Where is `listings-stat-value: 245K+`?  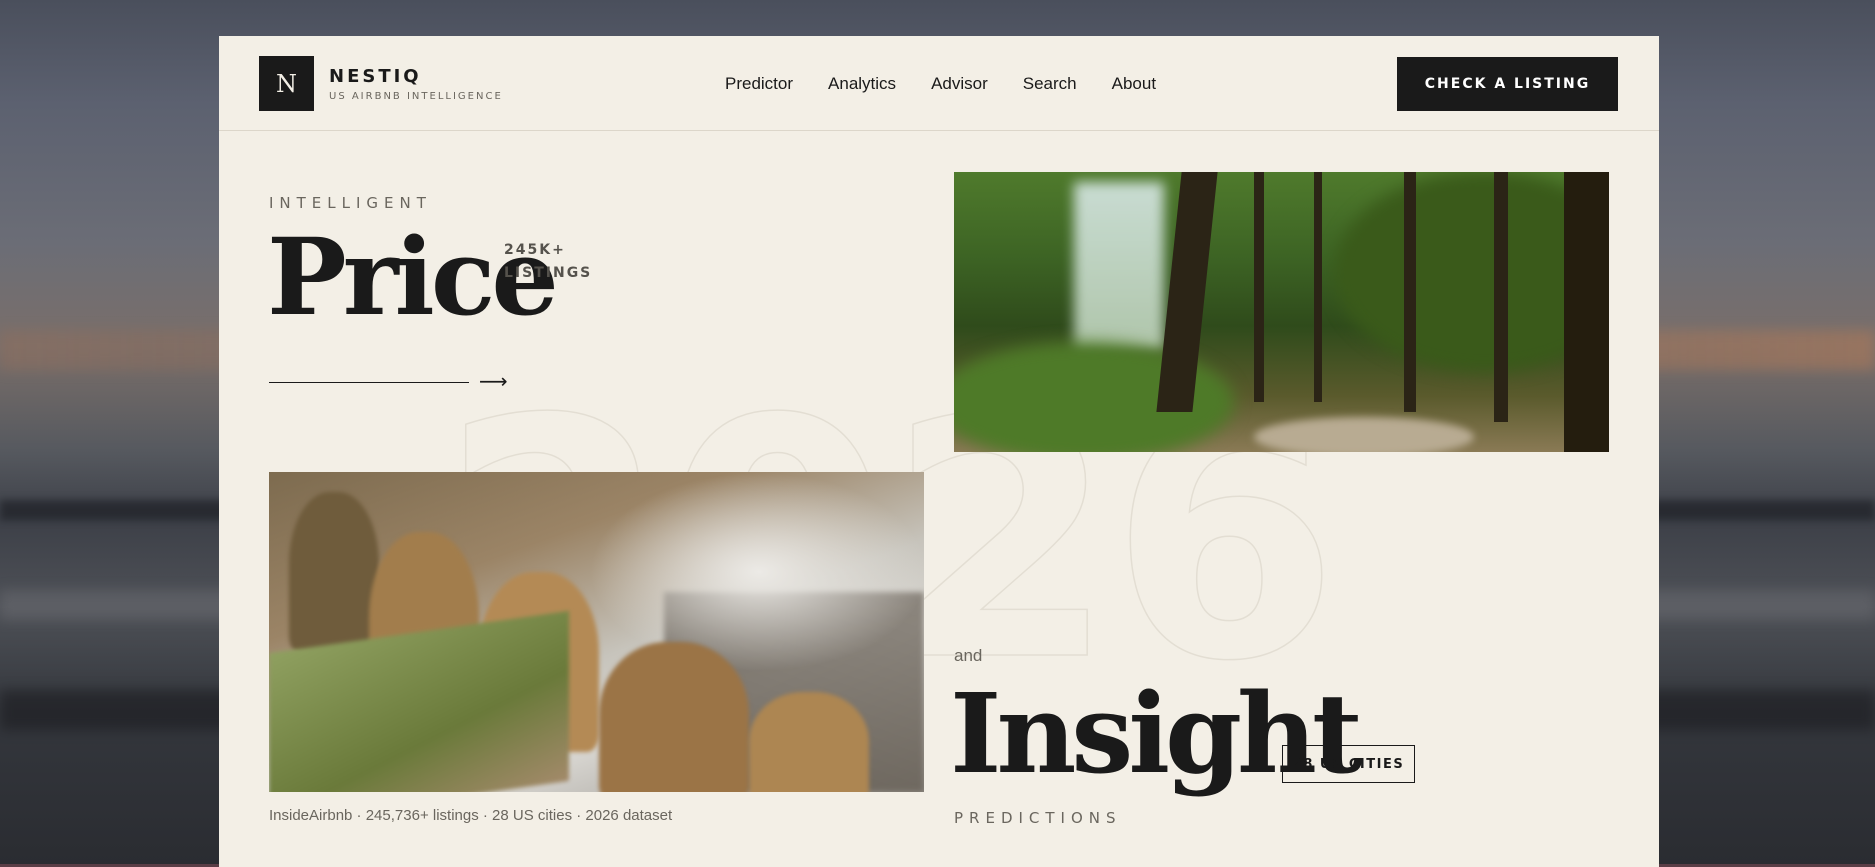 listings-stat-value: 245K+ is located at coordinates (535, 250).